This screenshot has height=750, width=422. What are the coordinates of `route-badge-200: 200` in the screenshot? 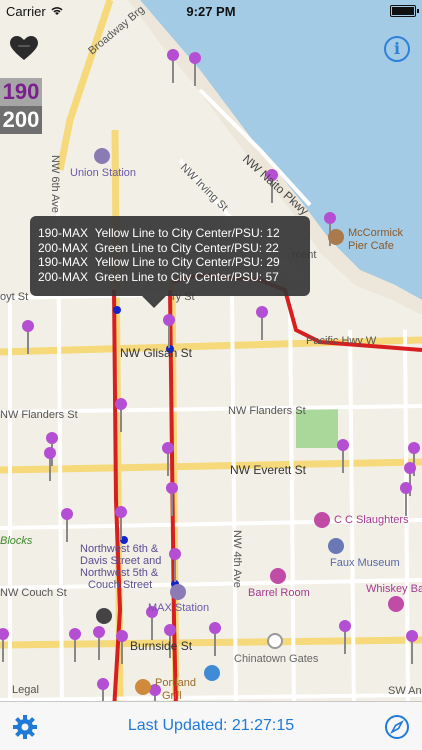 It's located at (21, 120).